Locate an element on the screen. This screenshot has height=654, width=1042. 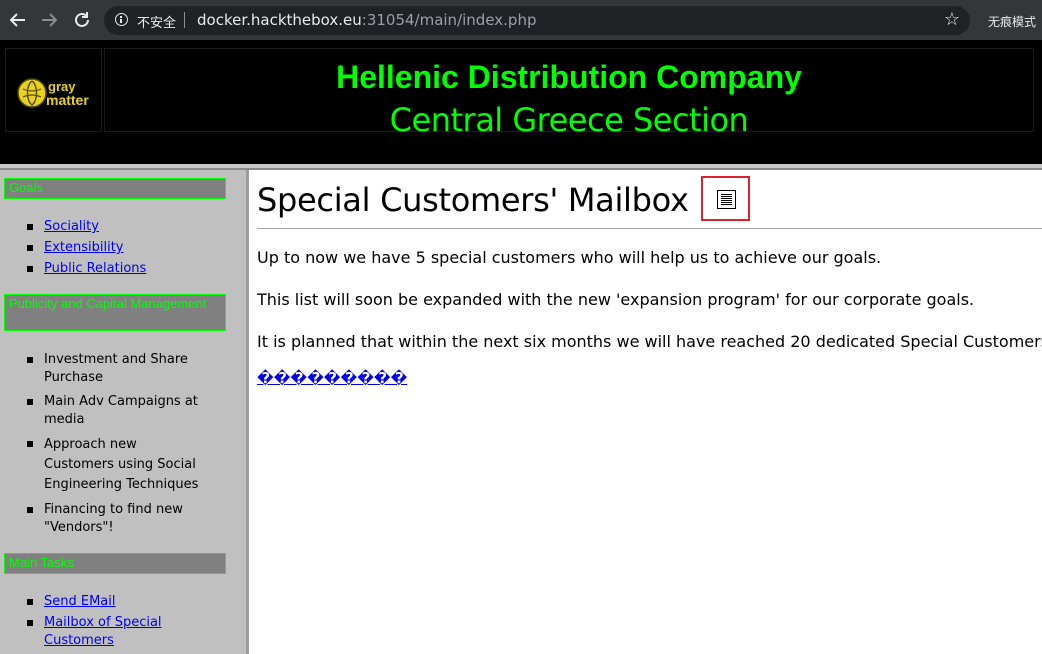
list-item: Send EMail is located at coordinates (100, 602).